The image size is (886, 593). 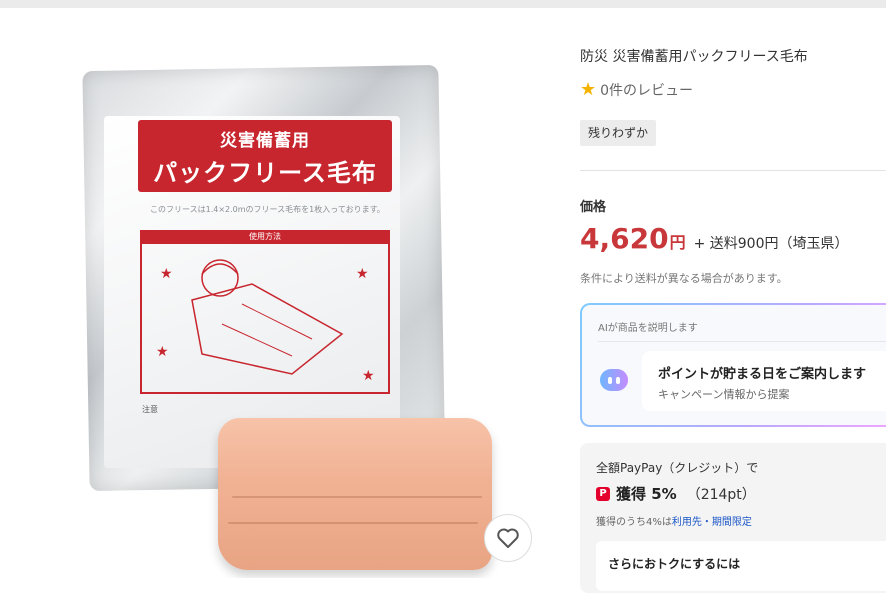 I want to click on package-title-line2: パックフリース毛布, so click(x=265, y=173).